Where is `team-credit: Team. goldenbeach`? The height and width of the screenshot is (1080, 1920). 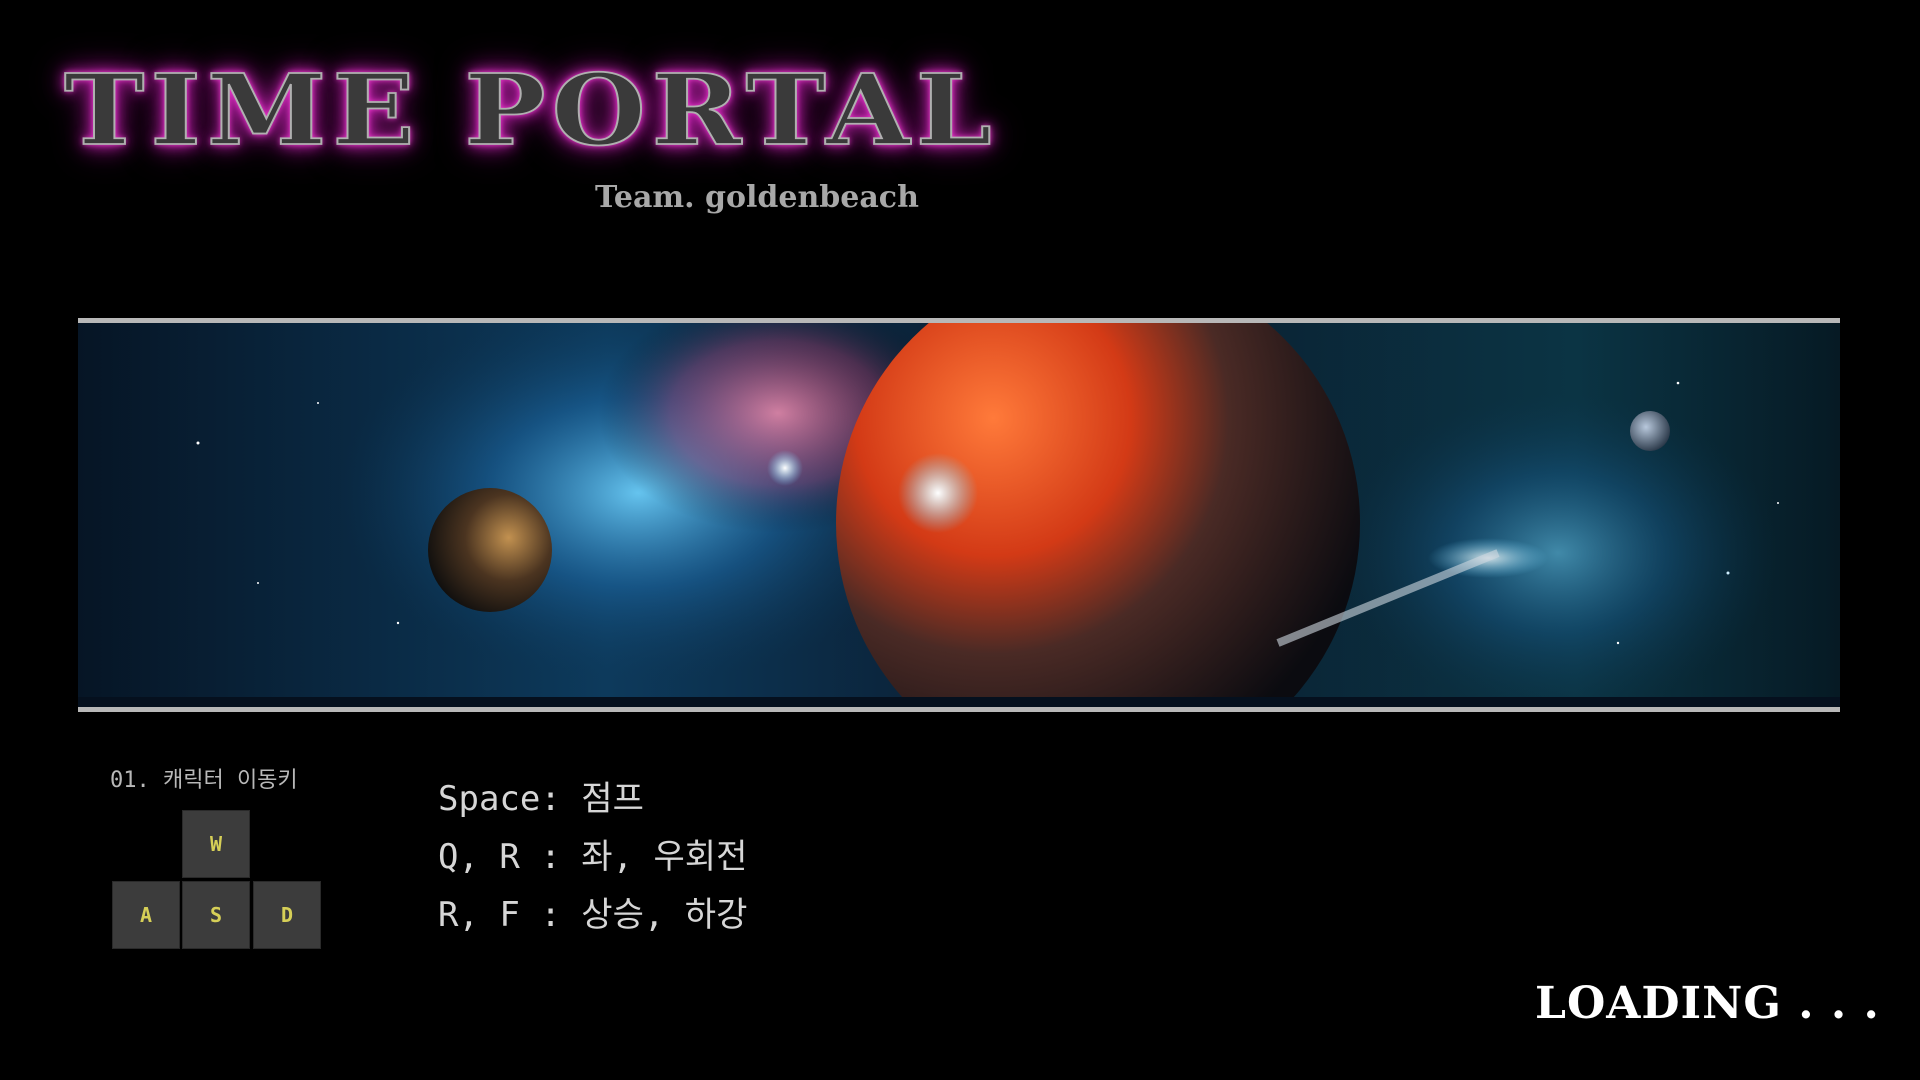 team-credit: Team. goldenbeach is located at coordinates (757, 197).